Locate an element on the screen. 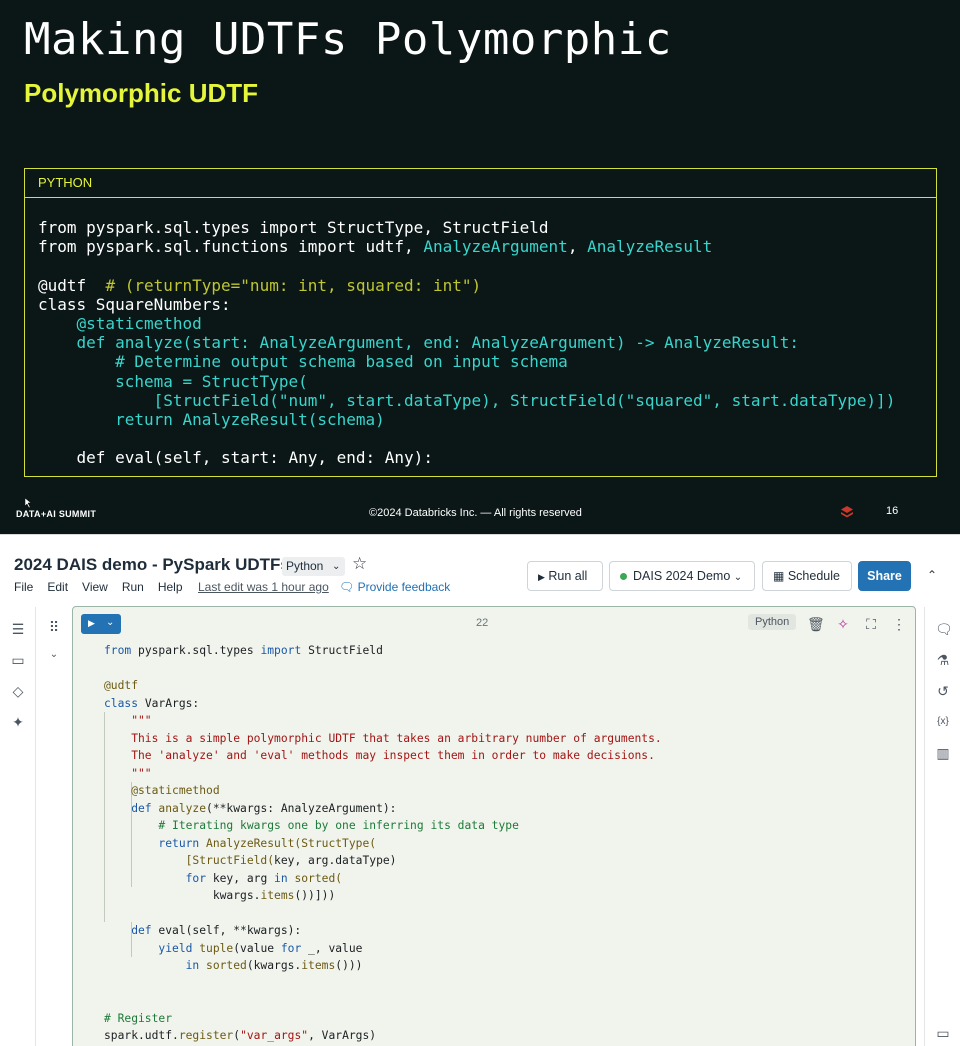 The image size is (960, 1046). slide-code-line: def eval(self, start: Any, end: Any): is located at coordinates (480, 457).